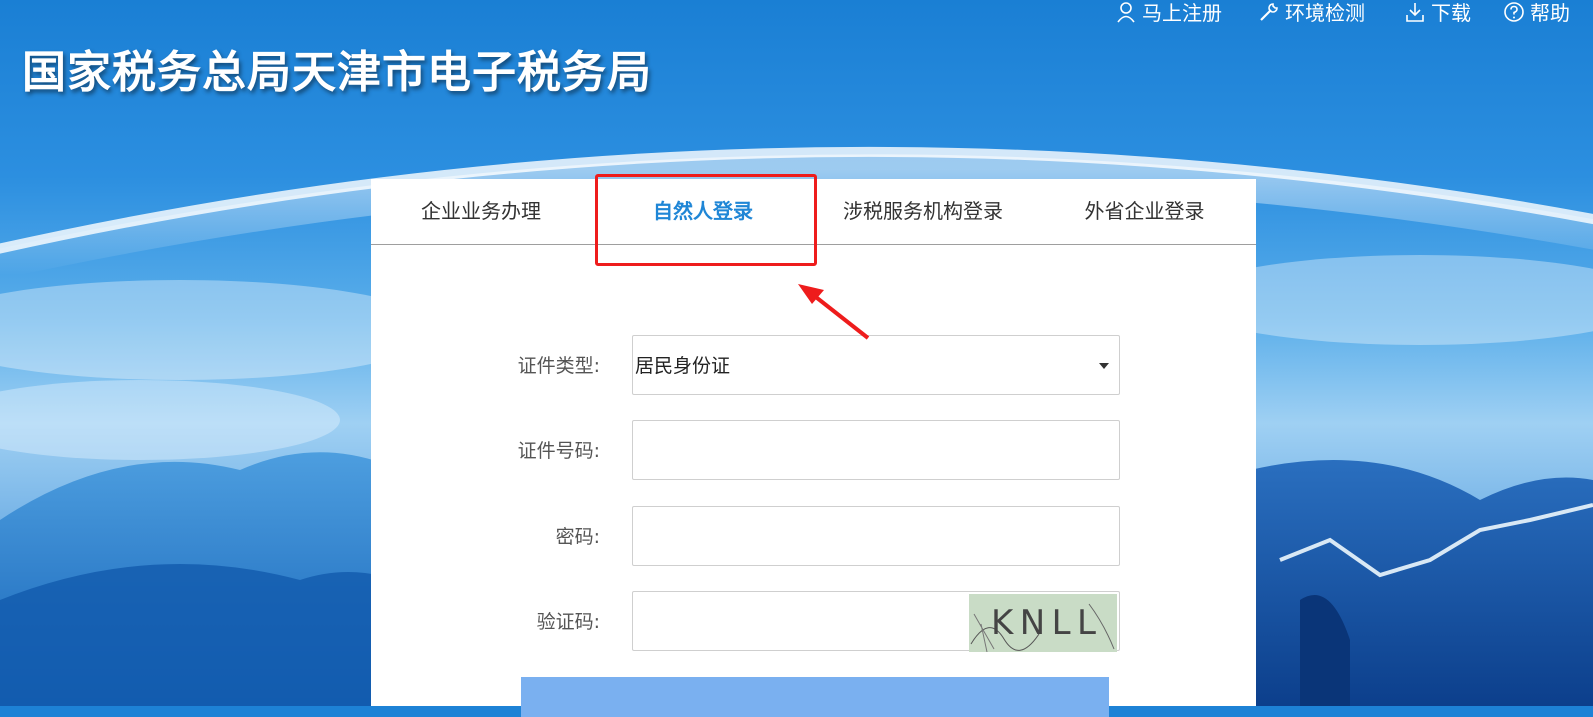 The height and width of the screenshot is (717, 1593). Describe the element at coordinates (1514, 11) in the screenshot. I see `help-icon` at that location.